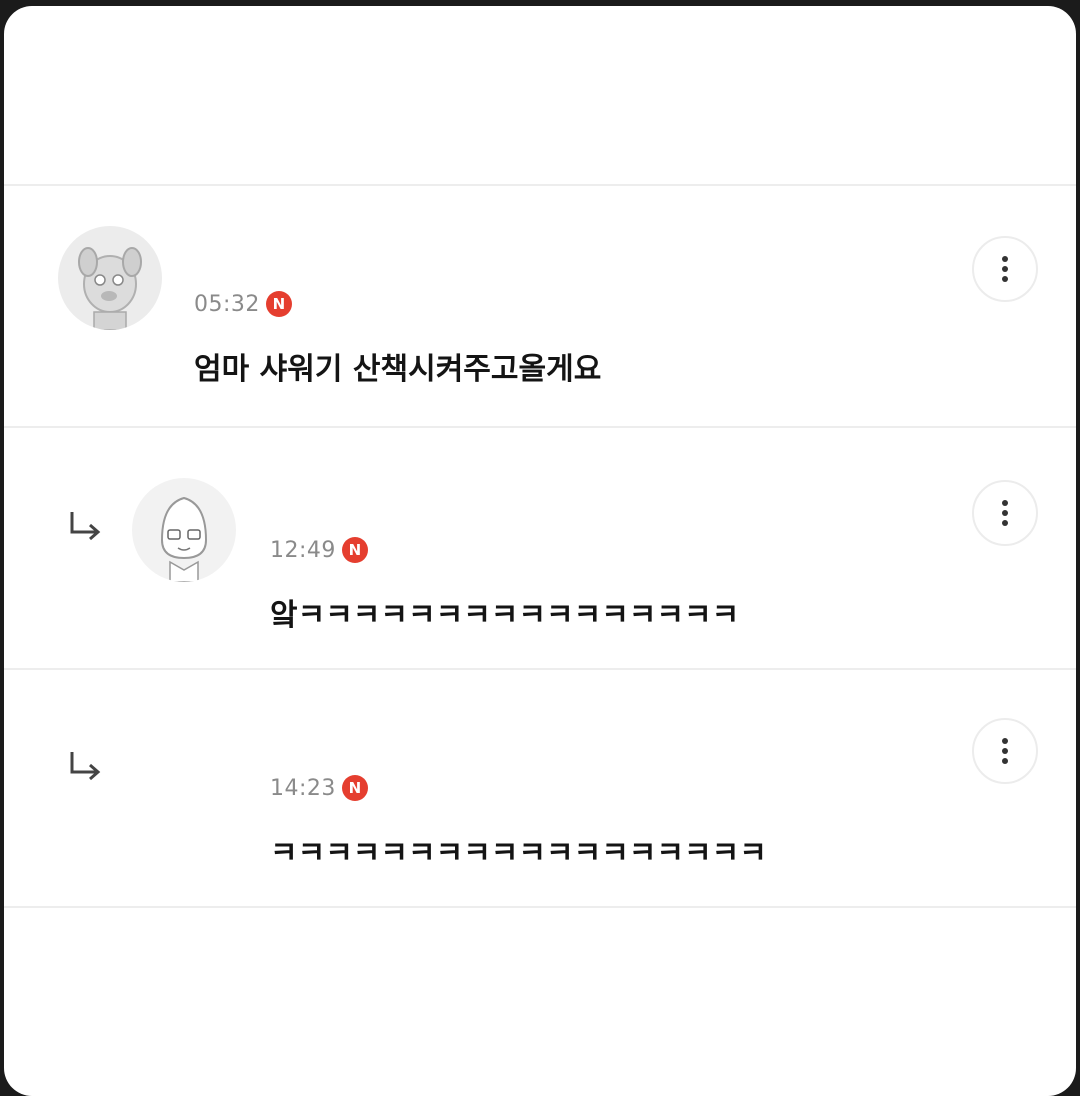  I want to click on dog-avatar, so click(110, 278).